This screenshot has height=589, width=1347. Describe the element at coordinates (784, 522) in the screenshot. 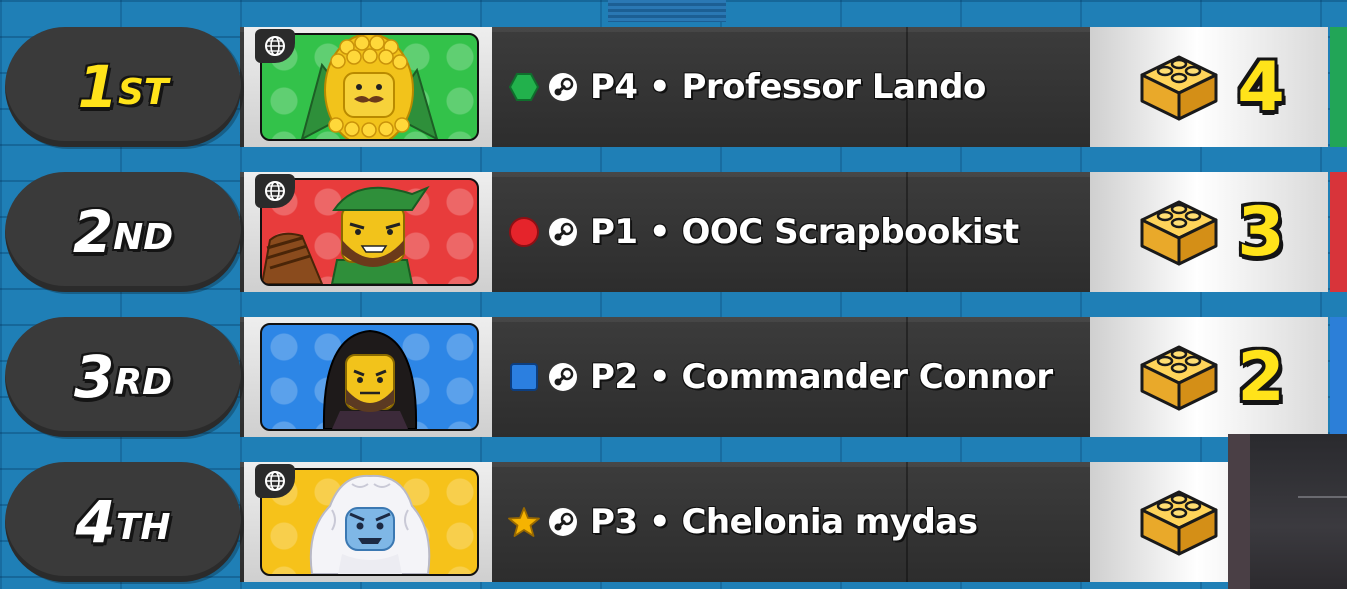

I see `player-name: P3 • Chelonia mydas` at that location.